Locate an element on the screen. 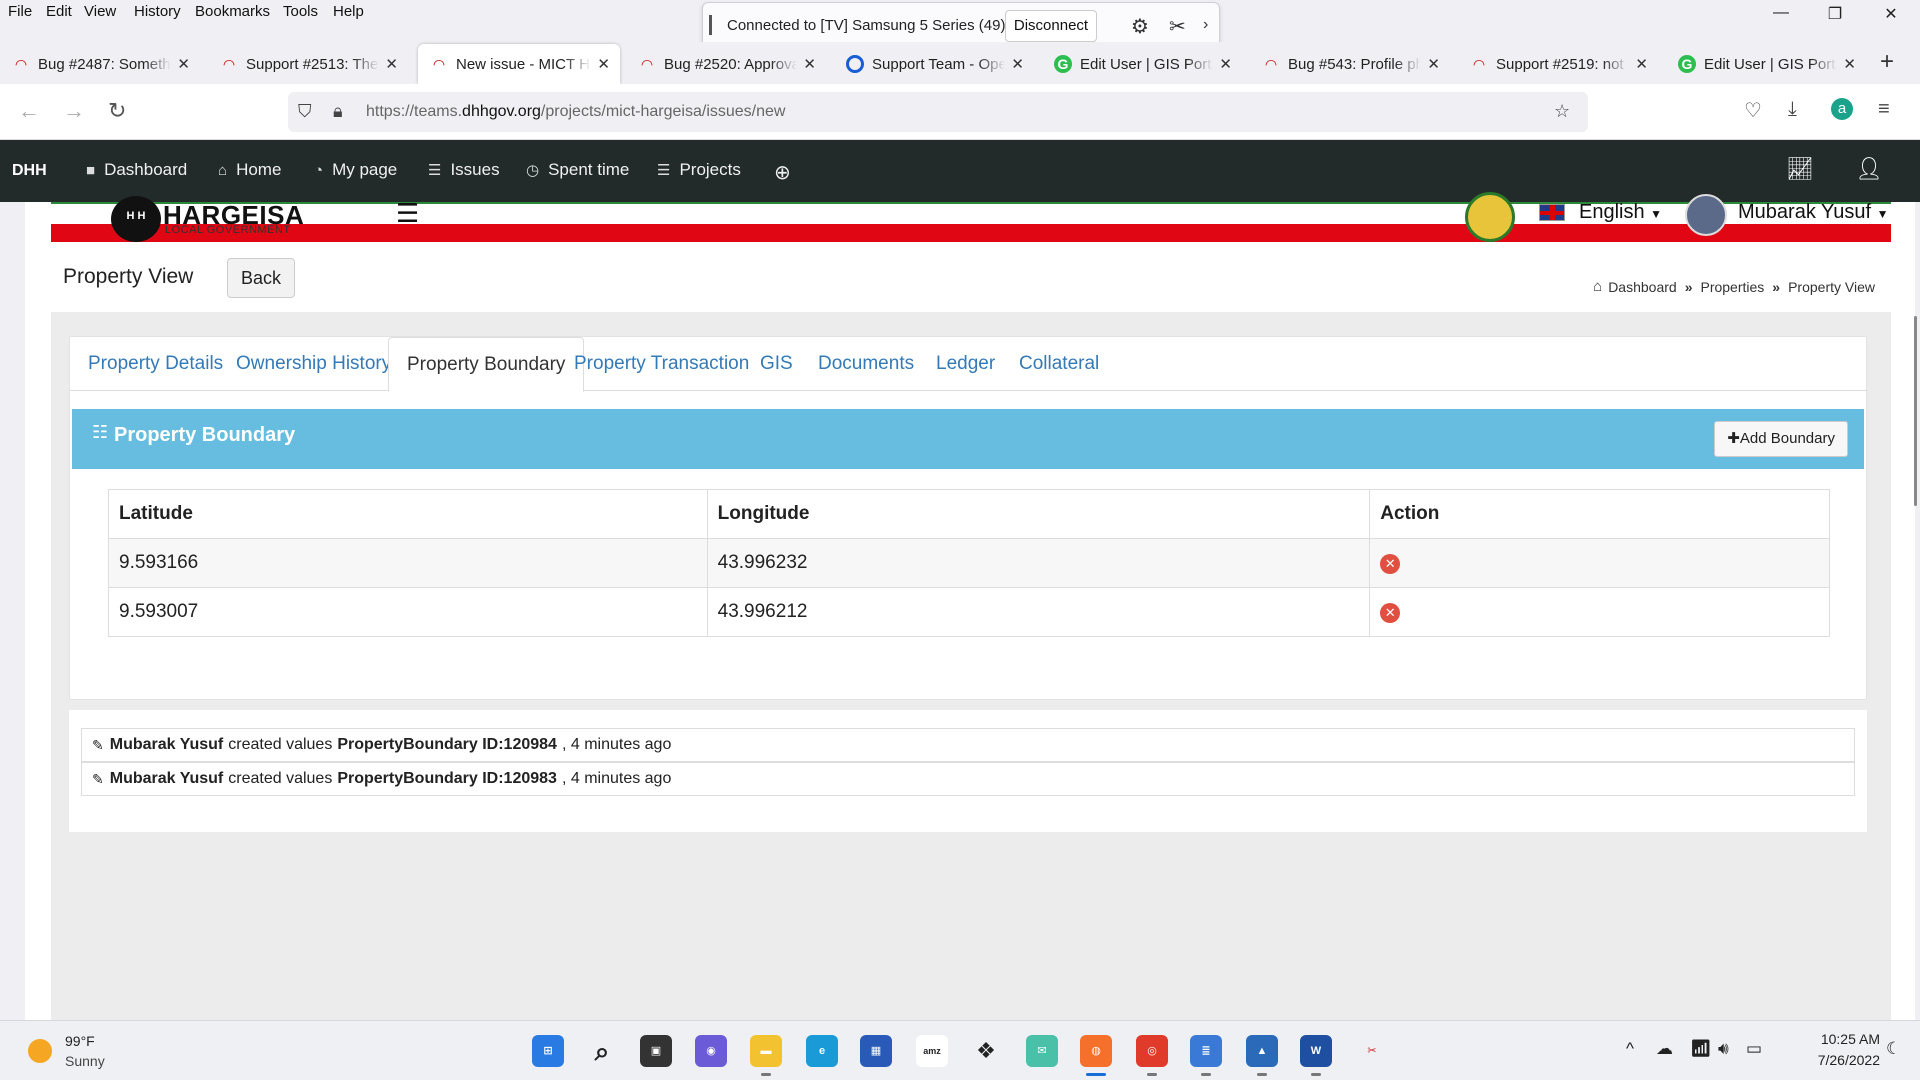 Image resolution: width=1920 pixels, height=1080 pixels. tab-ledger: Ledger is located at coordinates (965, 364).